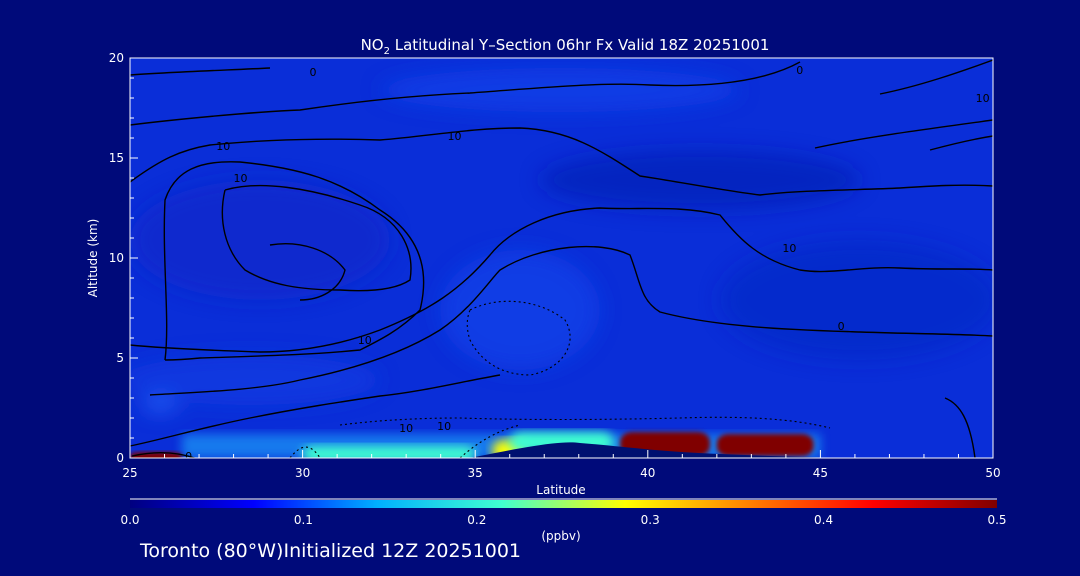  What do you see at coordinates (475, 473) in the screenshot?
I see `x-tick-label: 35` at bounding box center [475, 473].